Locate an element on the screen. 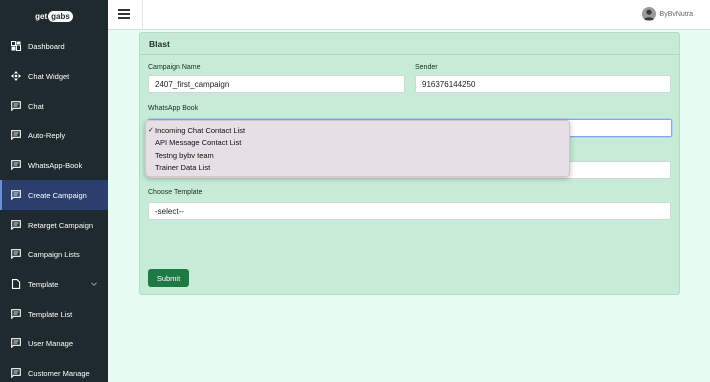 The width and height of the screenshot is (710, 382). logo-pill: gabs is located at coordinates (60, 16).